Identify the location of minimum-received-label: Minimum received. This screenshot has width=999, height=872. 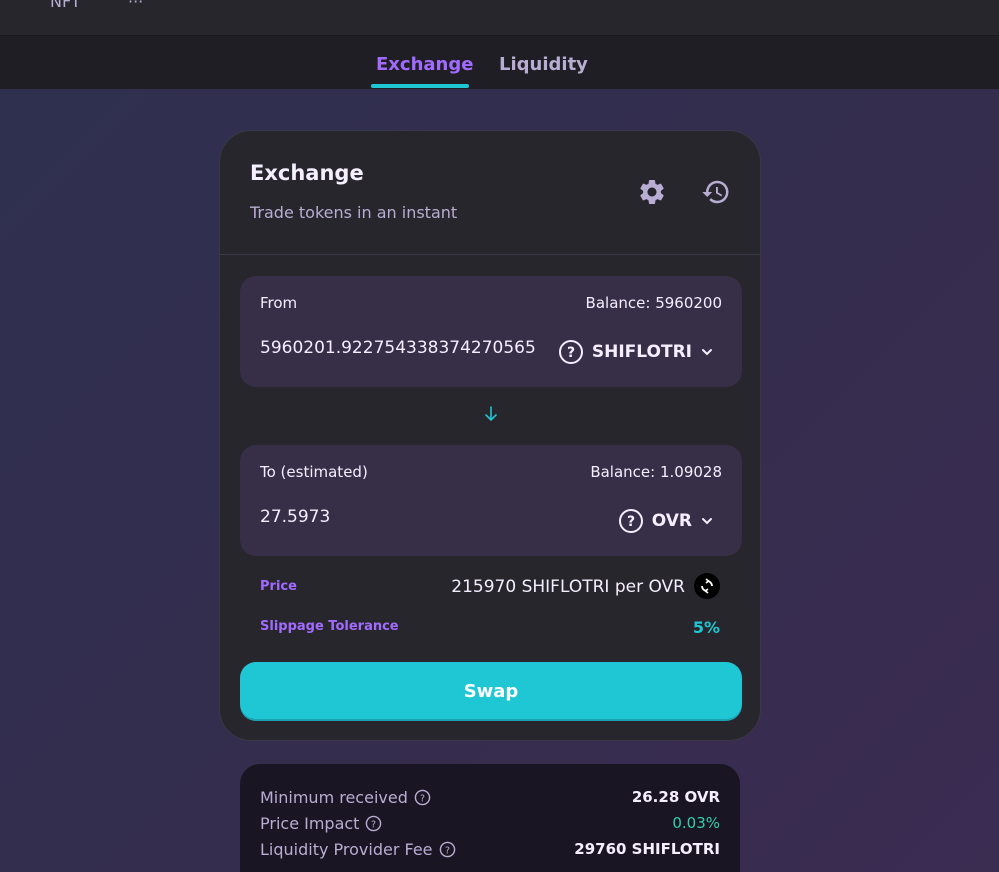
(334, 797).